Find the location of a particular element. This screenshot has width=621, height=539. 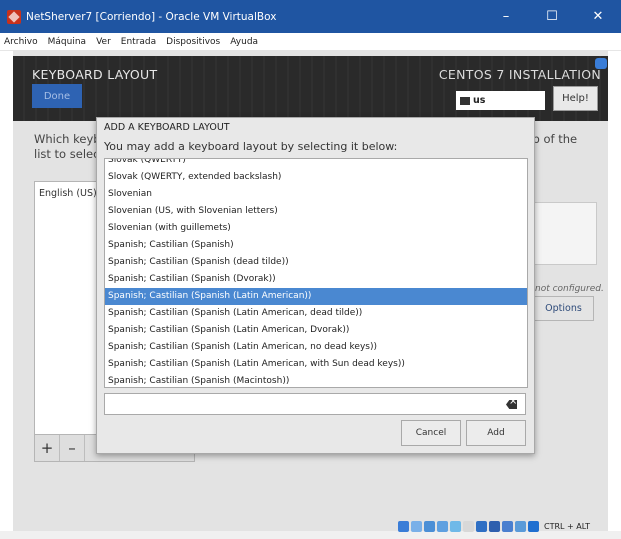

usb-icon is located at coordinates (455, 526).